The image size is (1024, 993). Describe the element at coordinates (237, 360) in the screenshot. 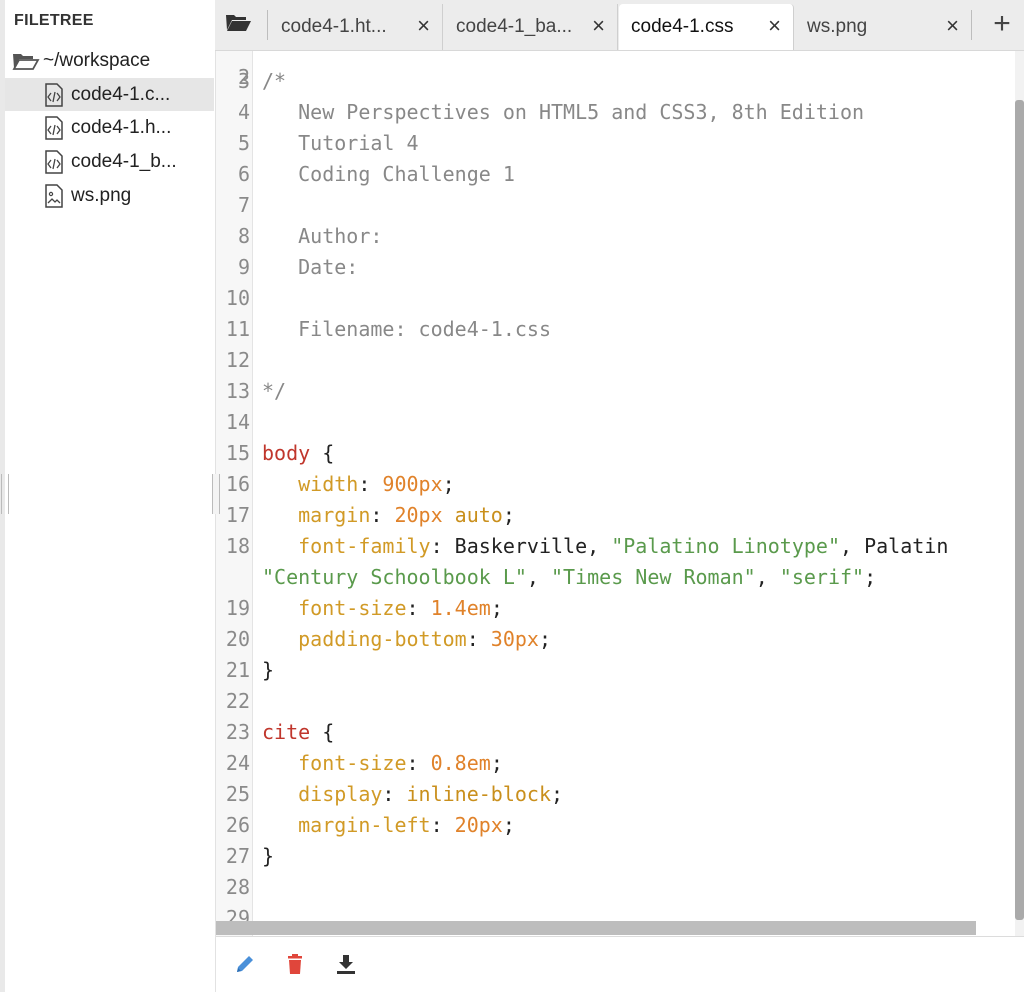

I see `line-number: 12` at that location.